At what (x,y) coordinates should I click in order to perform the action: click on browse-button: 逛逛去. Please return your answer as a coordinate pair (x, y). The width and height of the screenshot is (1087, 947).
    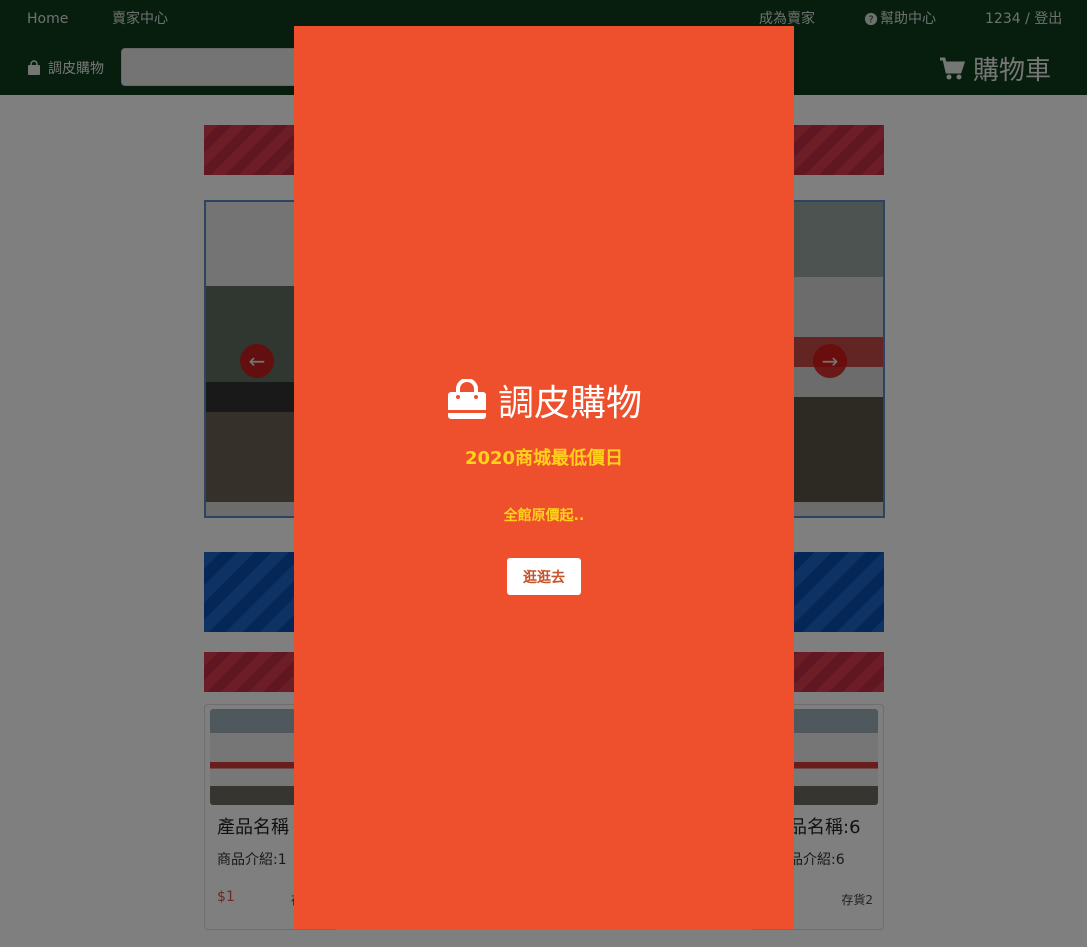
    Looking at the image, I should click on (544, 576).